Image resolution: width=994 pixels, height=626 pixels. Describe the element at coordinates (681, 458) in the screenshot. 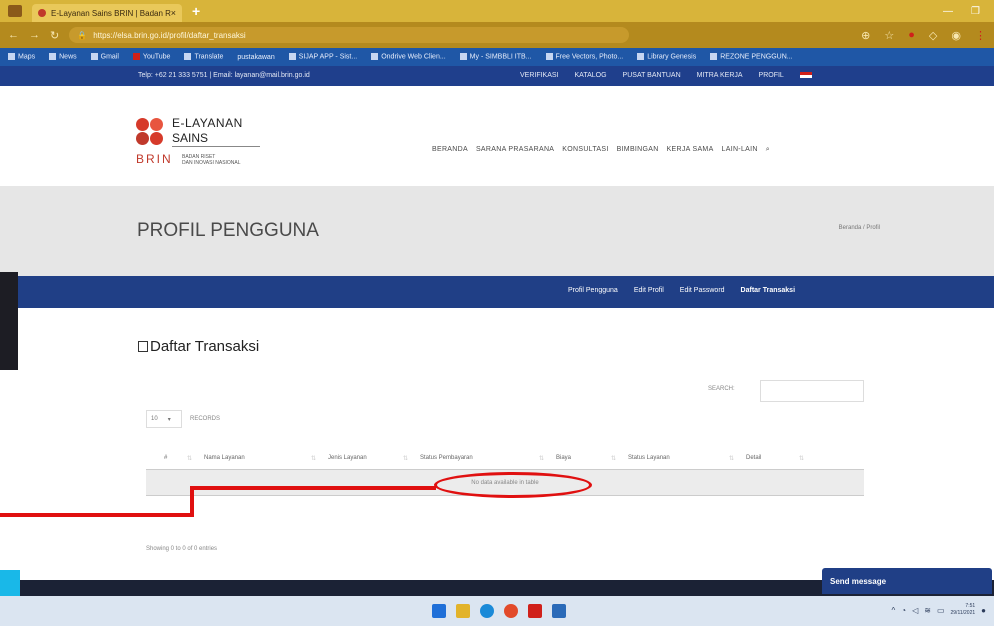

I see `column-header-status-layanan: Status Layanan ⇅` at that location.